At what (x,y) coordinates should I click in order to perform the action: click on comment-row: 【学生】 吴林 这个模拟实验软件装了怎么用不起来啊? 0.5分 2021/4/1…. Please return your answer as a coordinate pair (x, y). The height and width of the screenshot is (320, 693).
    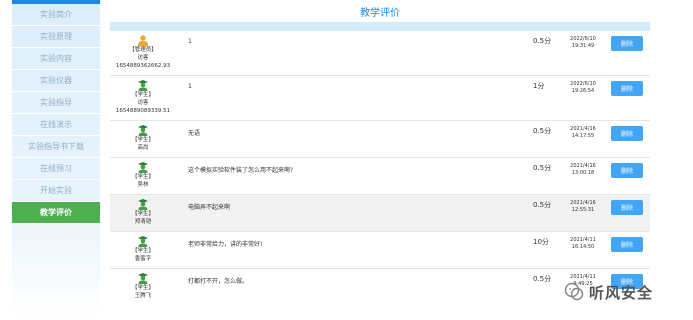
    Looking at the image, I should click on (380, 176).